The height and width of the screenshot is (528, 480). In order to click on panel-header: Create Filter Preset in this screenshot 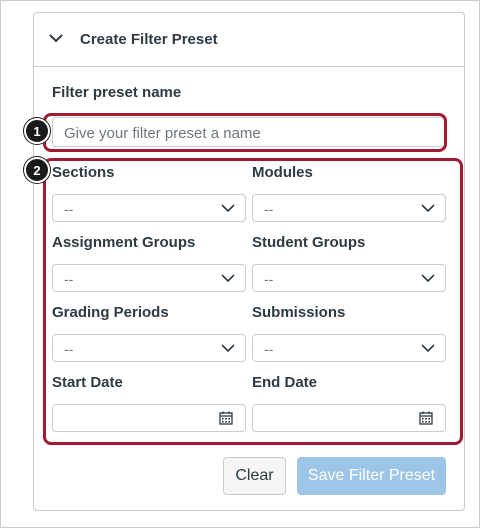, I will do `click(249, 40)`.